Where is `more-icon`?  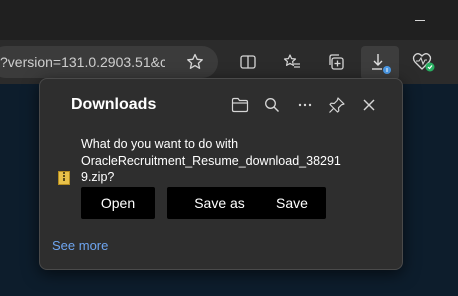 more-icon is located at coordinates (305, 105).